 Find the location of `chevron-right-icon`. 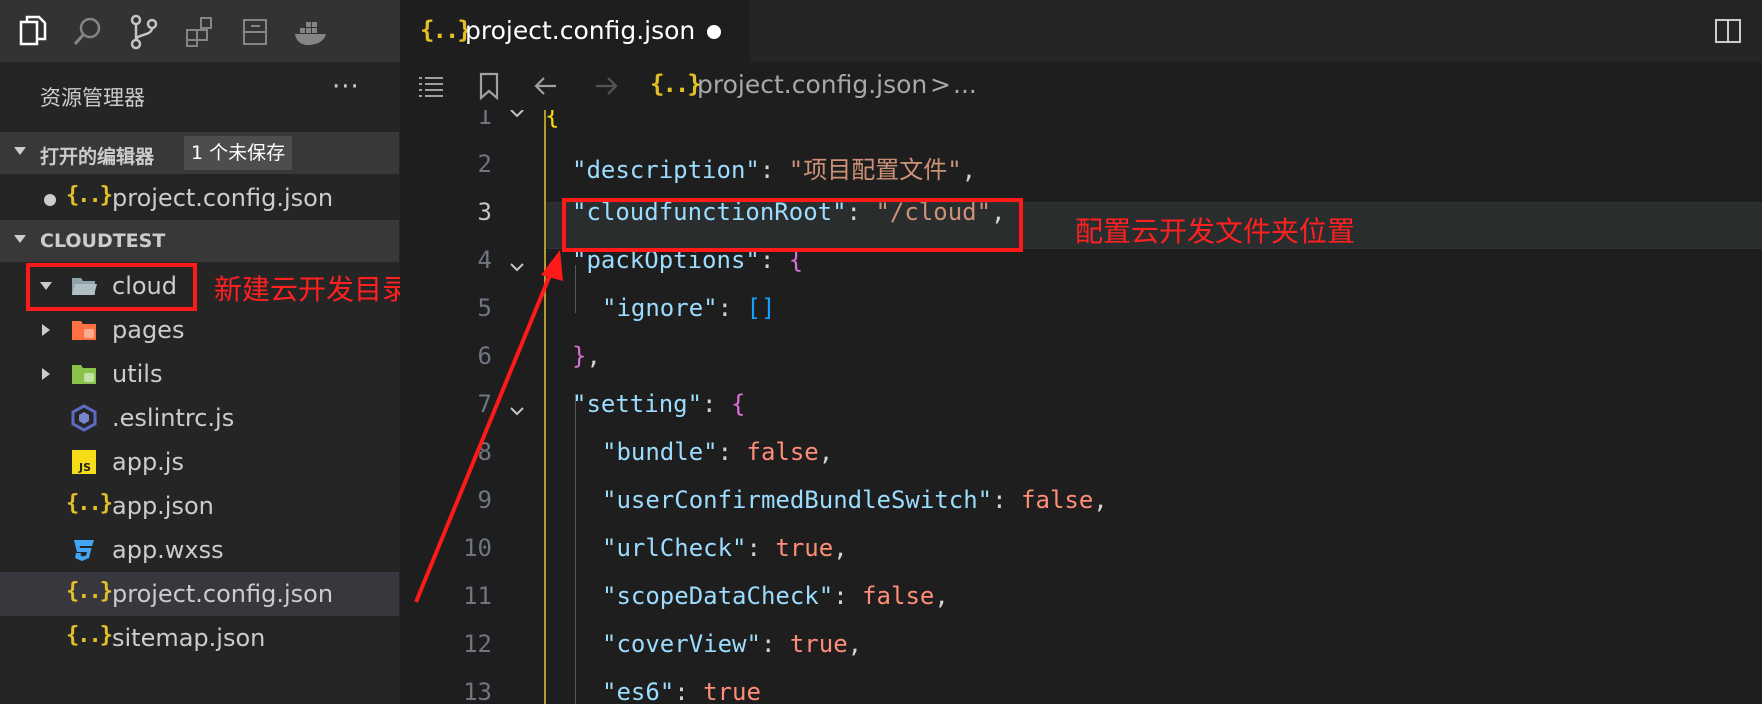

chevron-right-icon is located at coordinates (46, 374).